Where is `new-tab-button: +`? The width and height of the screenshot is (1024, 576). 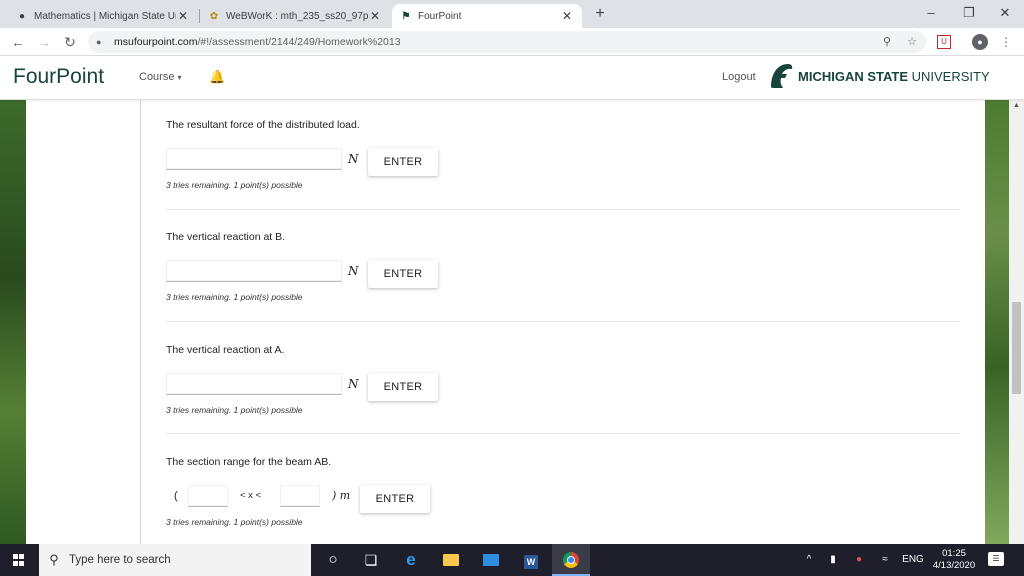
new-tab-button: + is located at coordinates (600, 14).